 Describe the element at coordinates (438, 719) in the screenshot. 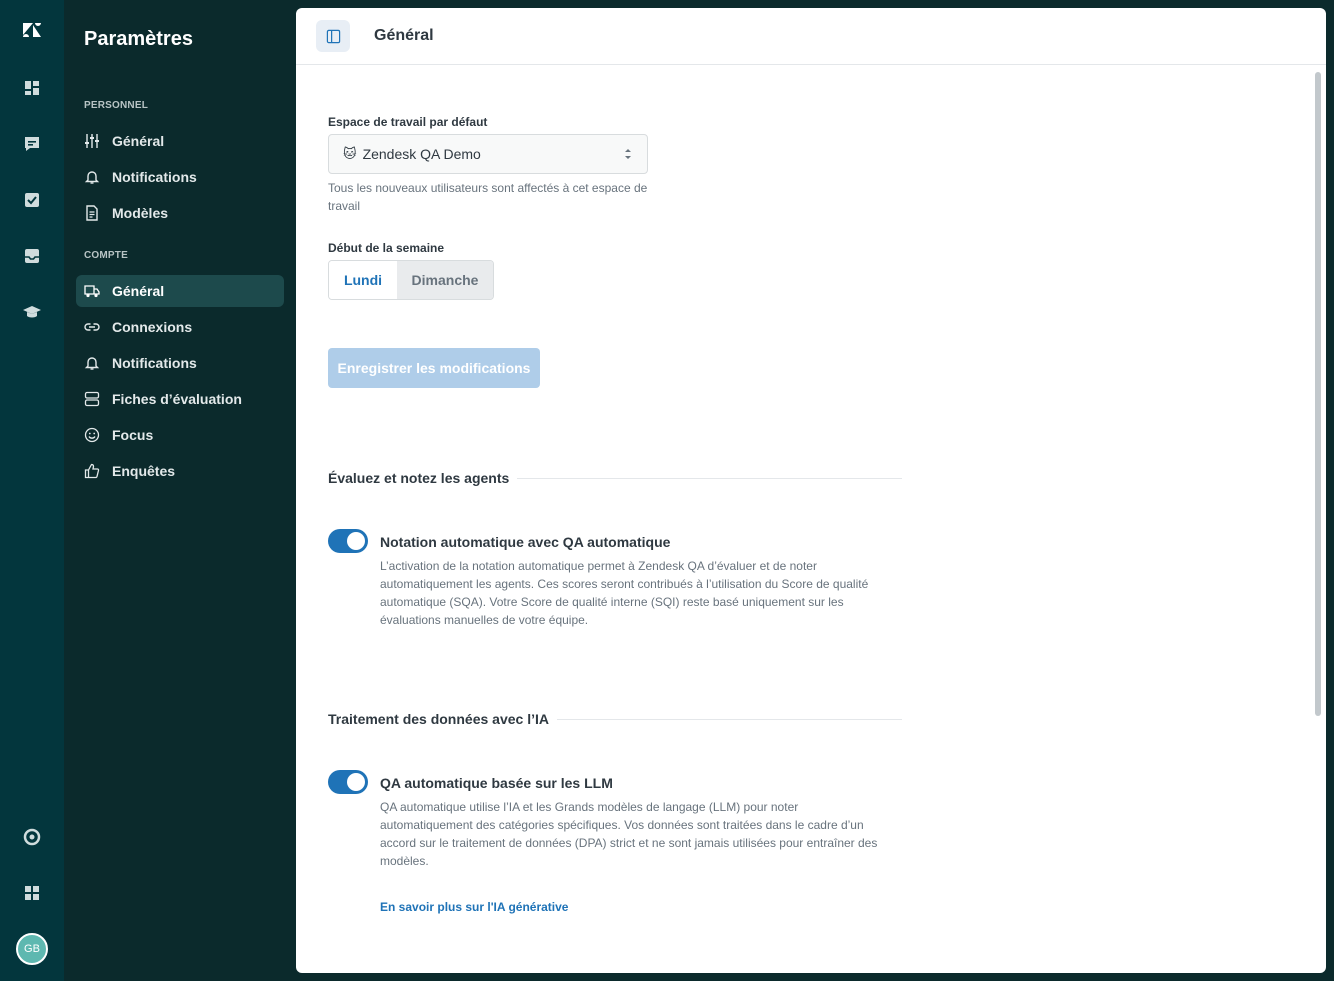

I see `section-ai-title: Traitement des données avec l’IA` at that location.